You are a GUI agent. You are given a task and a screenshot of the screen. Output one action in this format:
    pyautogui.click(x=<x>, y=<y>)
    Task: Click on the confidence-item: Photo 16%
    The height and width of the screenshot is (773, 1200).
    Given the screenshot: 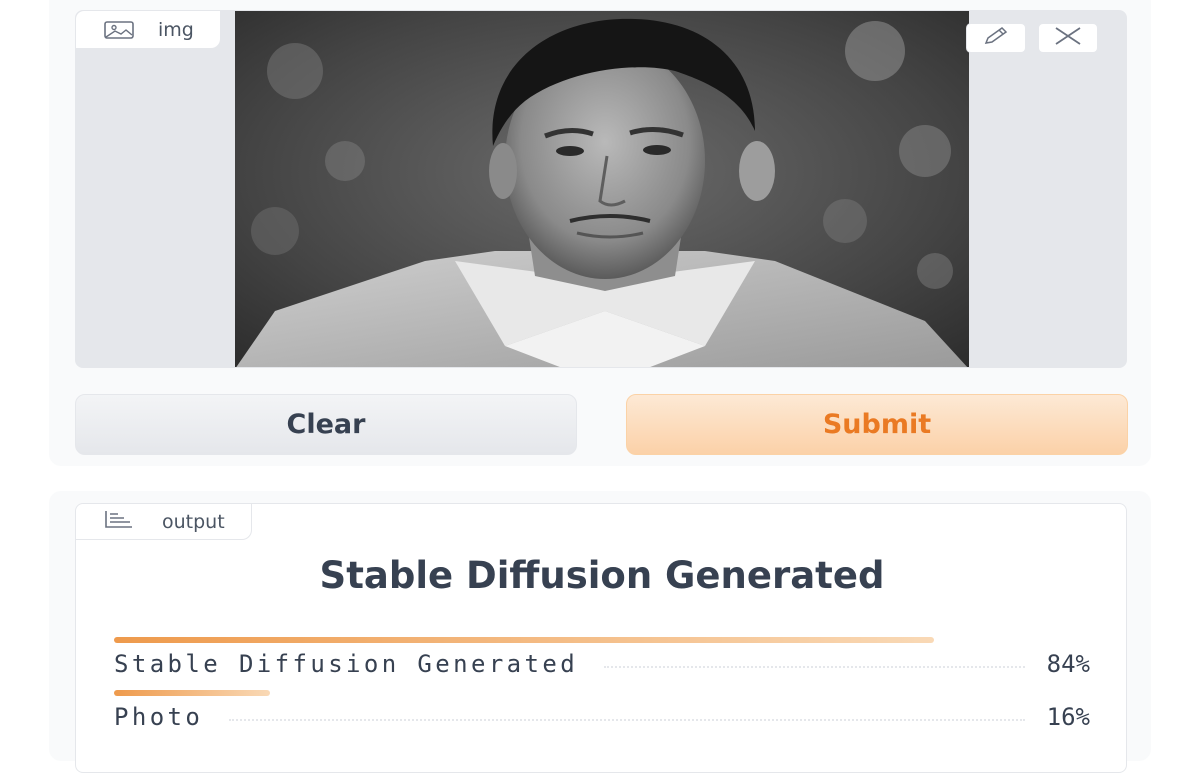 What is the action you would take?
    pyautogui.click(x=602, y=710)
    